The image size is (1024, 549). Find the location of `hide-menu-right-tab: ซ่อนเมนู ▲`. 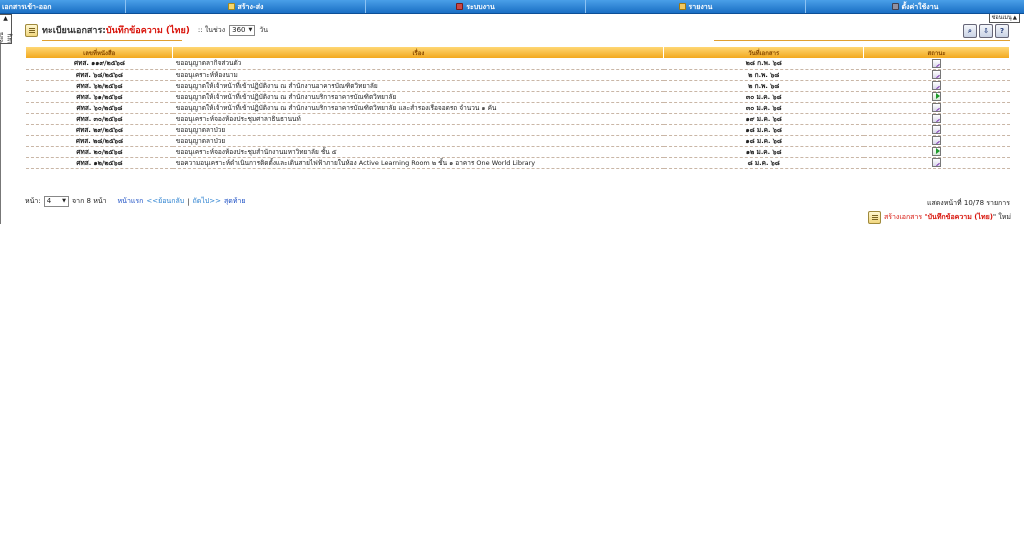

hide-menu-right-tab: ซ่อนเมนู ▲ is located at coordinates (1004, 18).